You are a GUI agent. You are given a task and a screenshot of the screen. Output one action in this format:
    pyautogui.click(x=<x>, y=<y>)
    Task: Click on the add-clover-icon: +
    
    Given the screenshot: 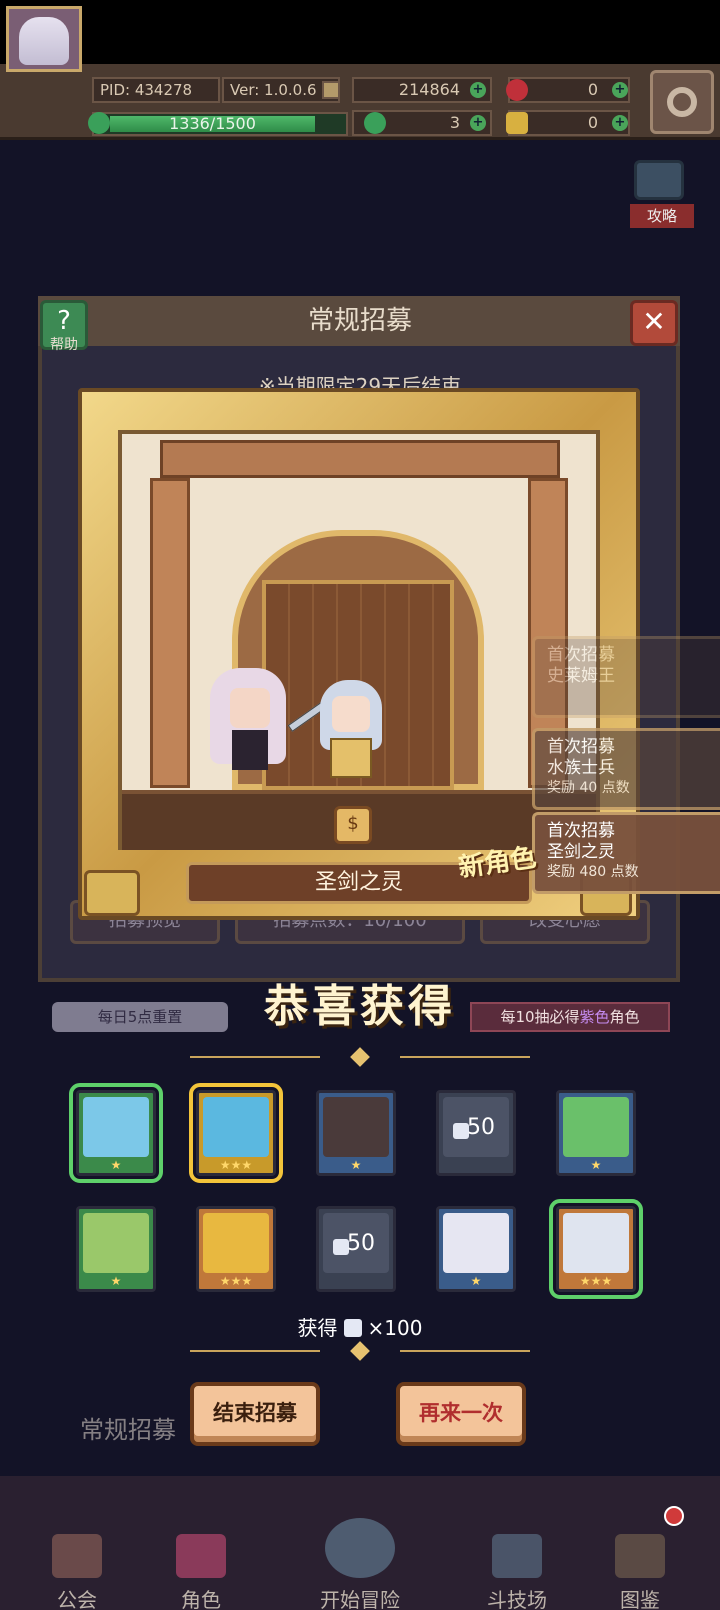 What is the action you would take?
    pyautogui.click(x=478, y=123)
    